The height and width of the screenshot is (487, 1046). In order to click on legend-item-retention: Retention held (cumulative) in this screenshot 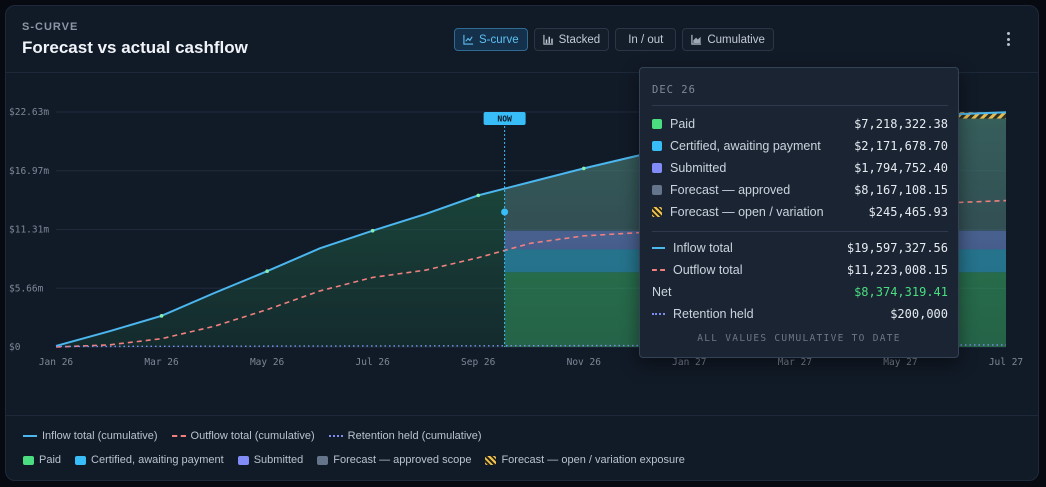, I will do `click(405, 436)`.